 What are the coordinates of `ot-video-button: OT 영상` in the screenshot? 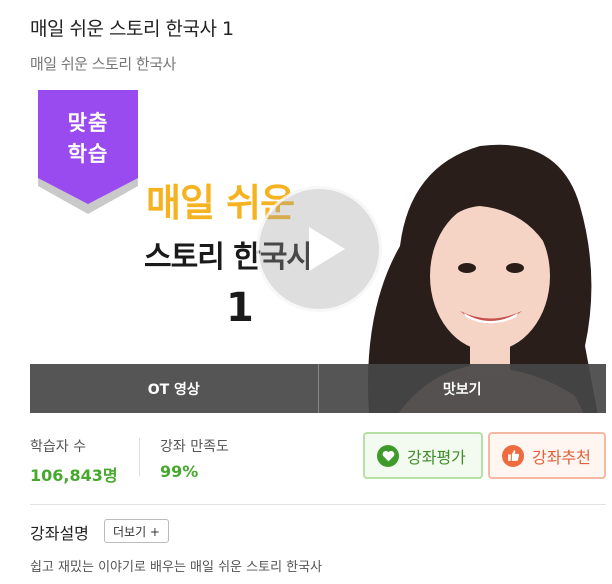 It's located at (174, 388).